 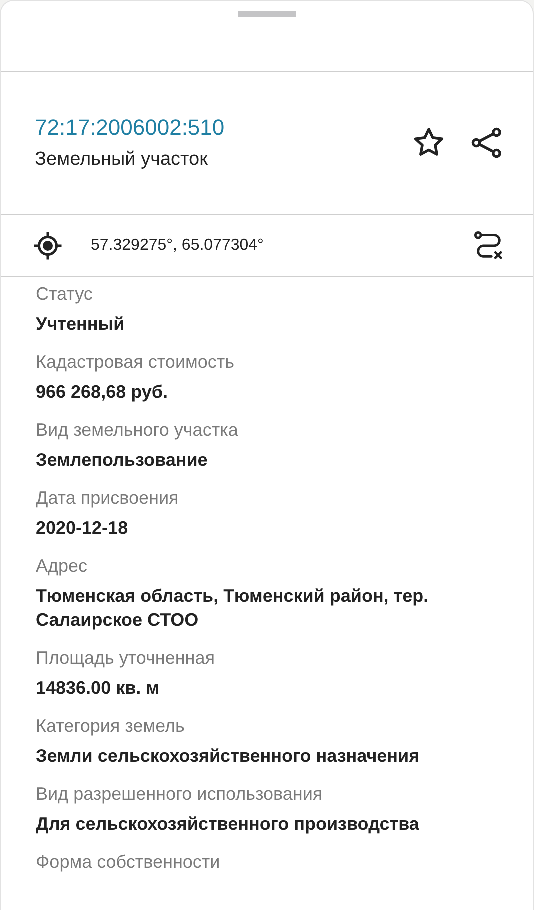 I want to click on field-value: Учтенный, so click(x=81, y=324).